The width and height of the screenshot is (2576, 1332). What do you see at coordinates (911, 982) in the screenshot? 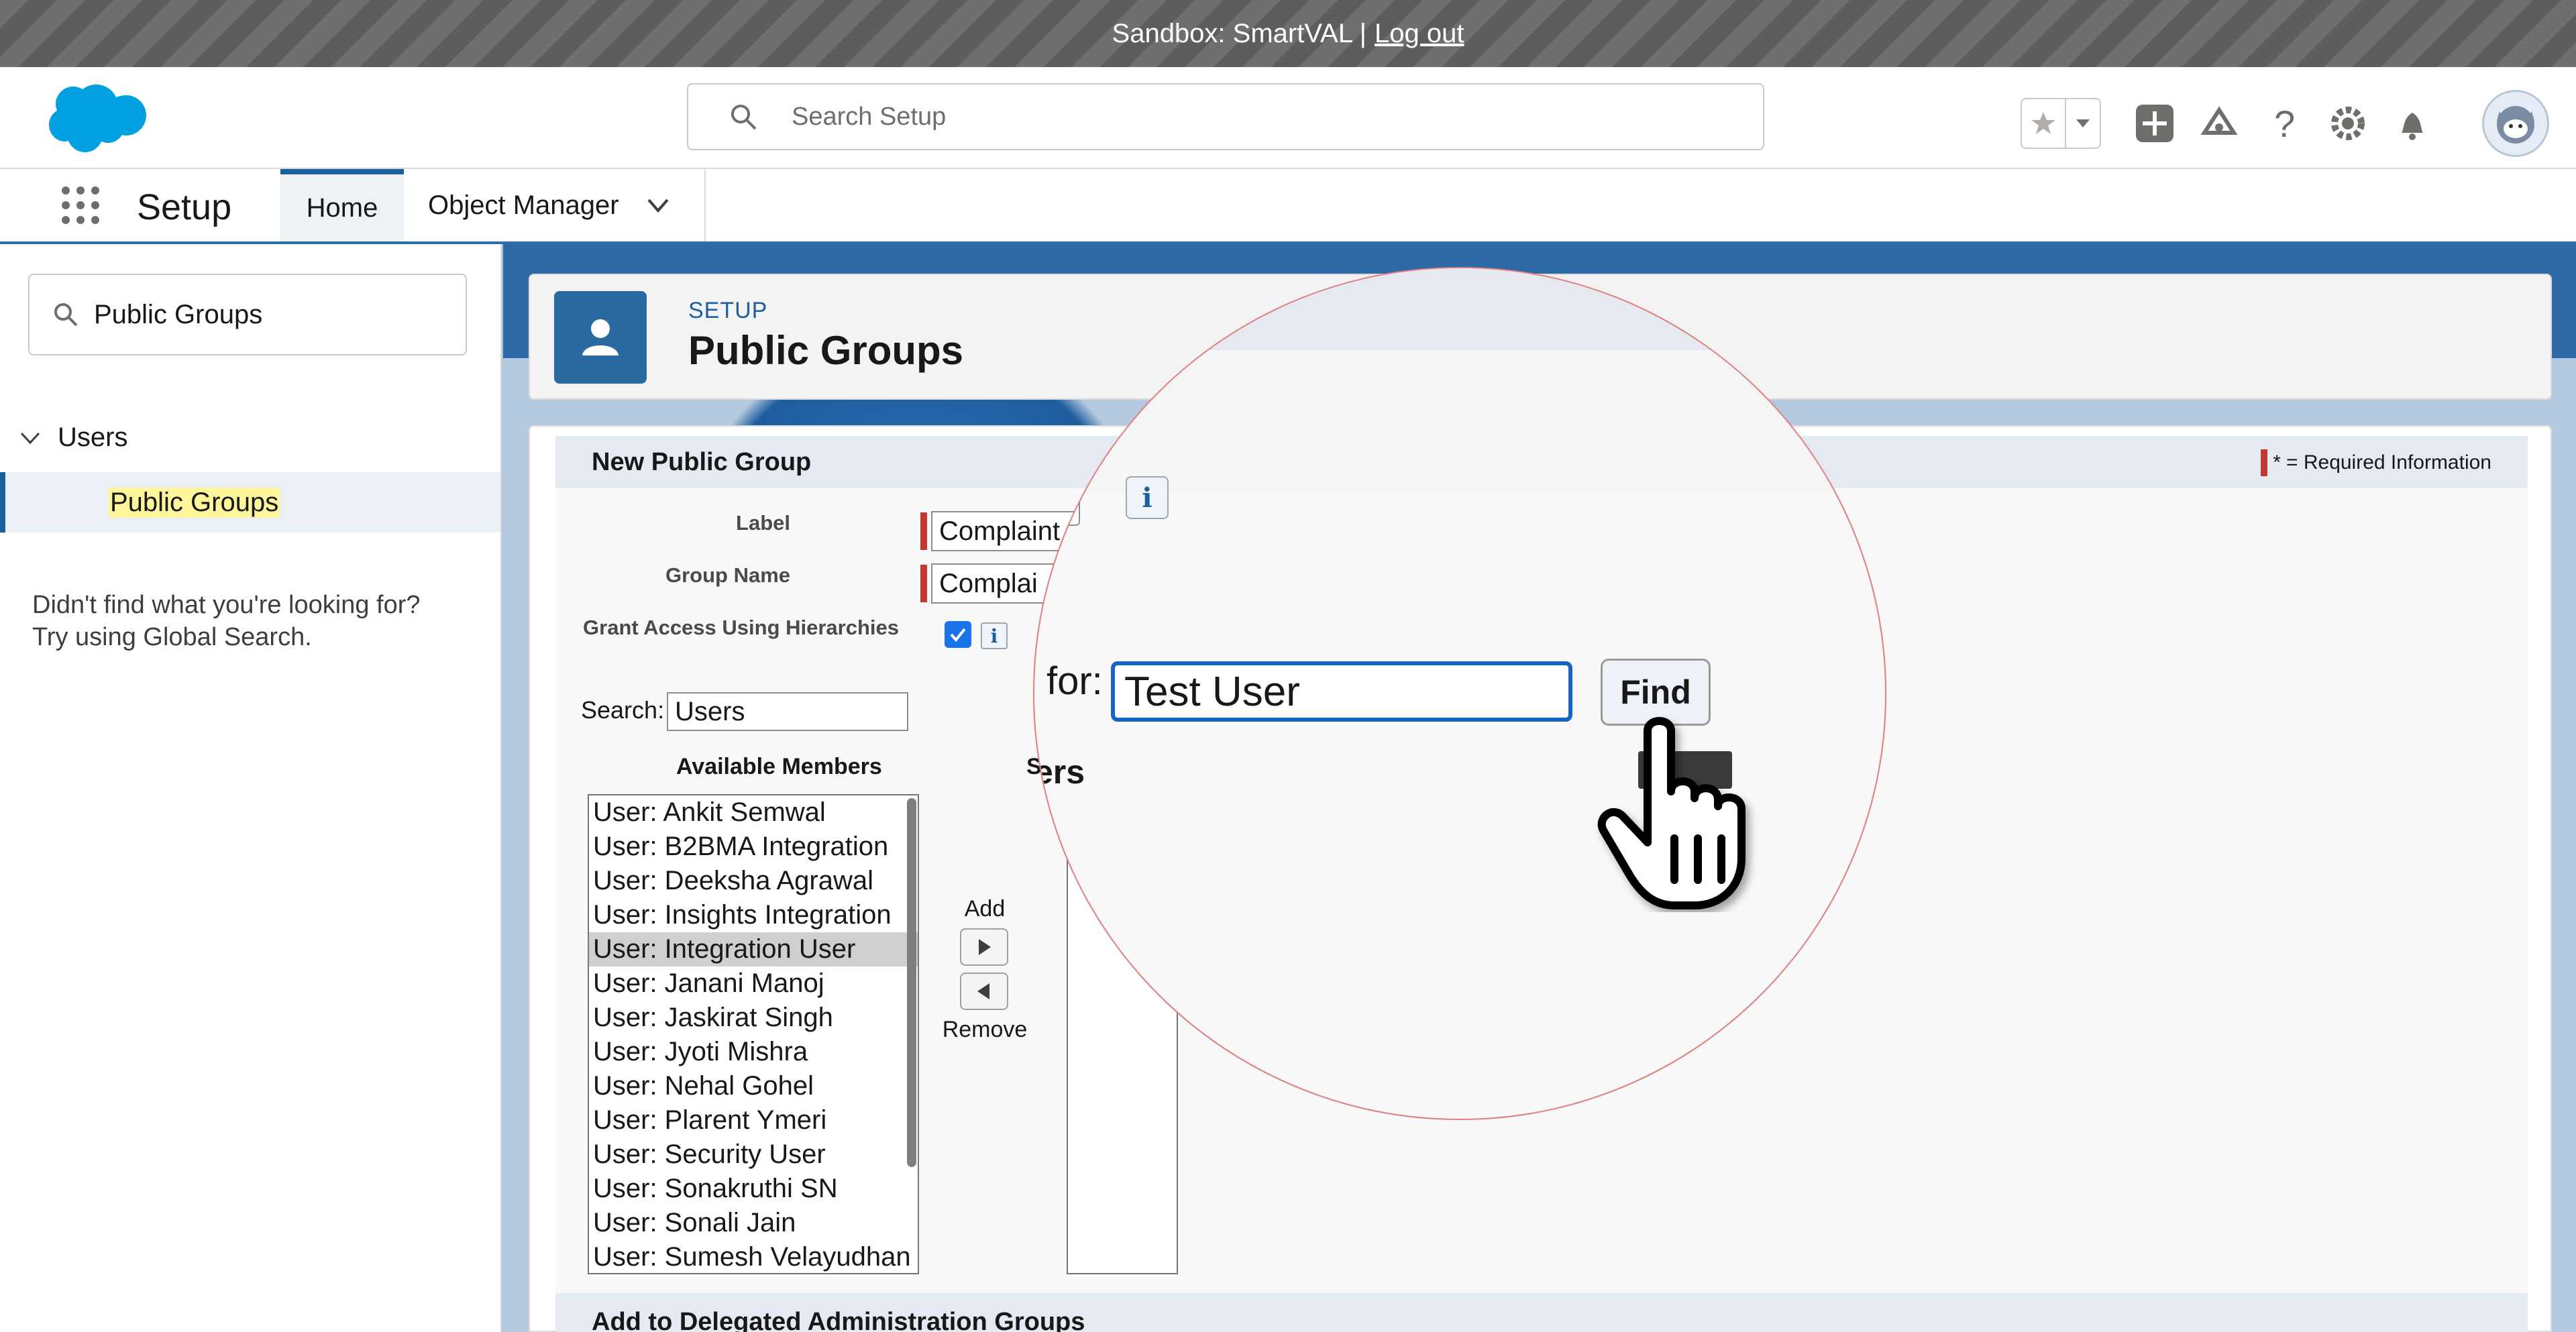
I see `scrollbar` at bounding box center [911, 982].